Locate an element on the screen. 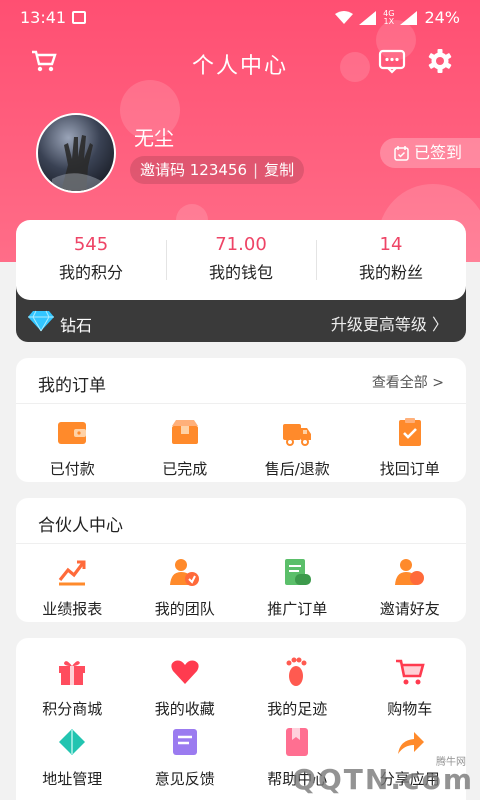 This screenshot has height=800, width=480. avatar is located at coordinates (76, 153).